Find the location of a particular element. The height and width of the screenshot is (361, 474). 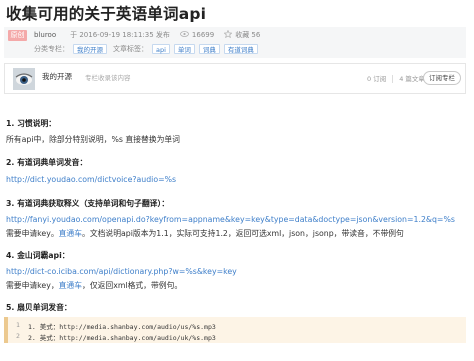

original-badge: 原创 is located at coordinates (17, 35).